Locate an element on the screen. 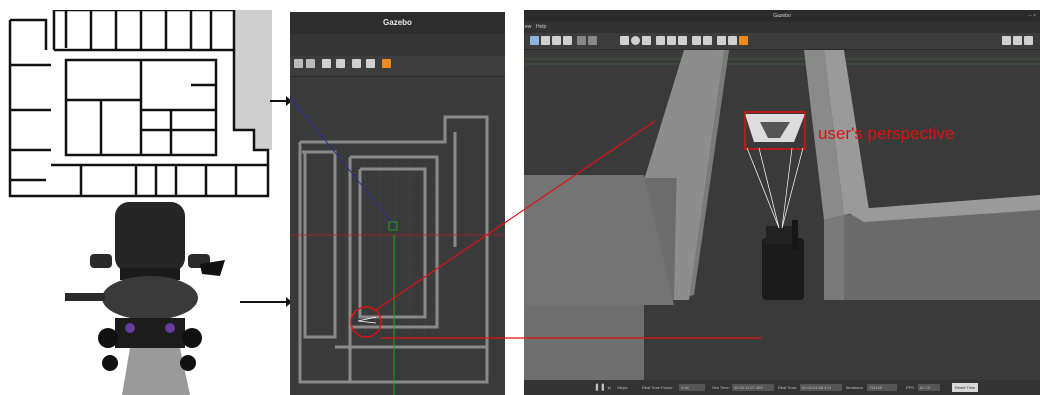 The image size is (1040, 395). menu-help: Help is located at coordinates (541, 27).